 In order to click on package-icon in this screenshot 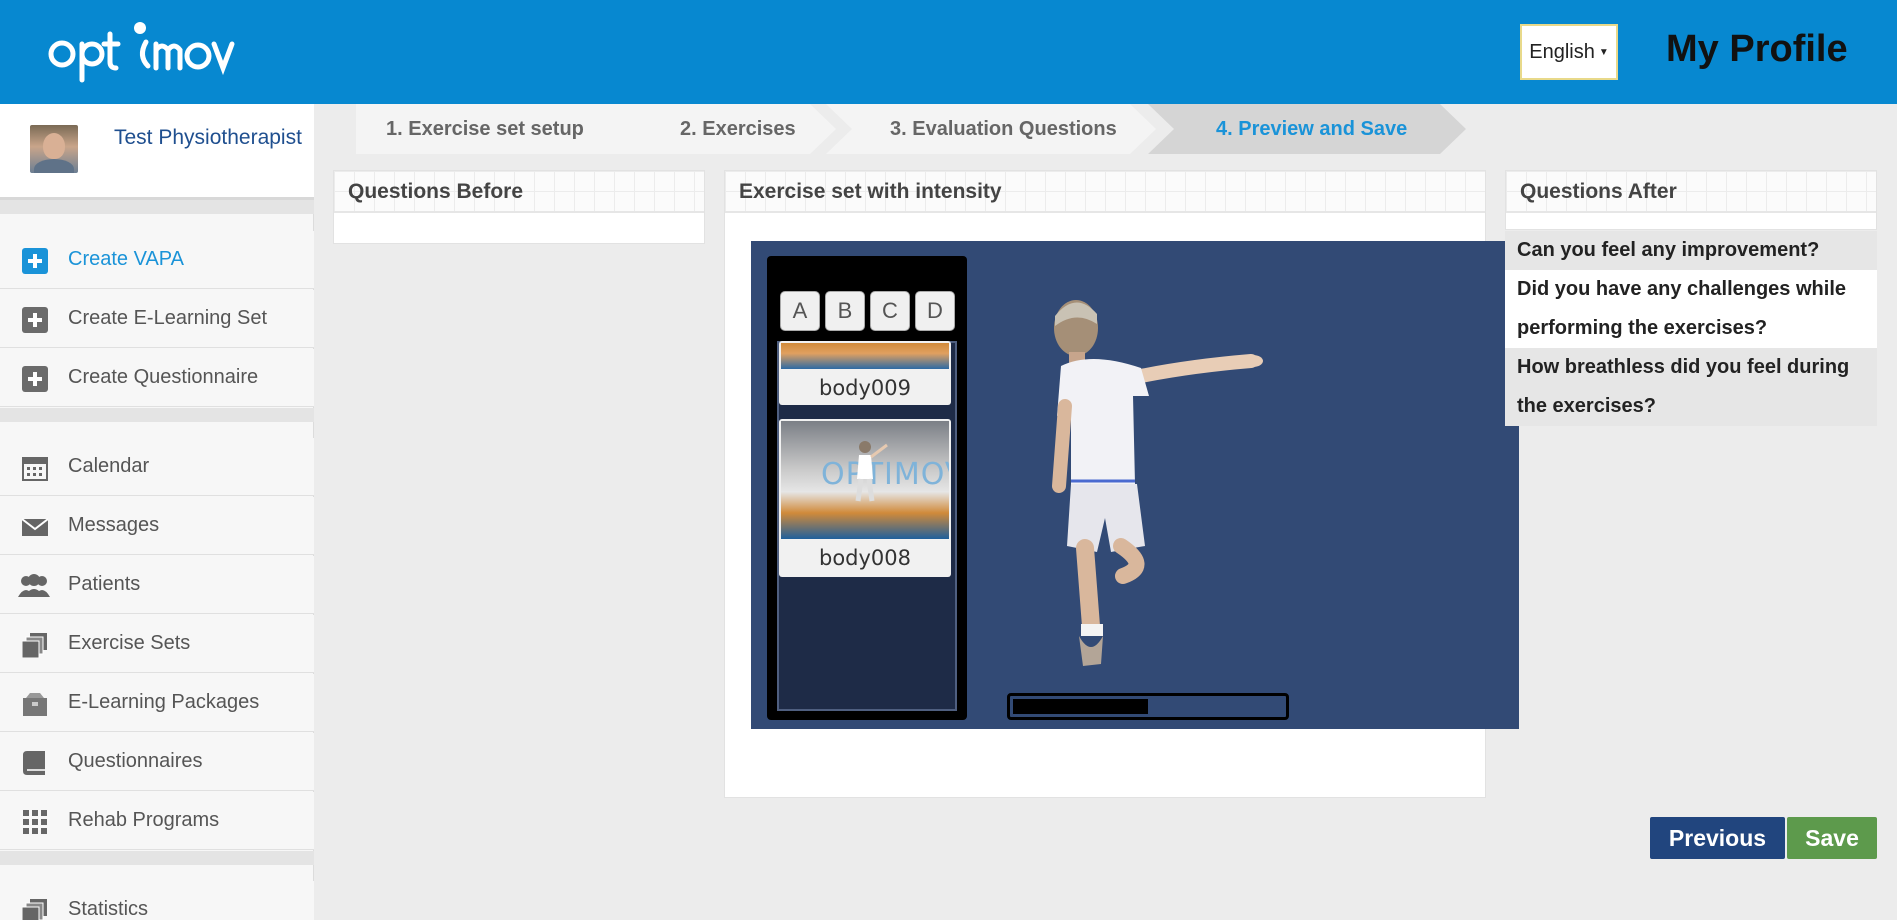, I will do `click(35, 704)`.